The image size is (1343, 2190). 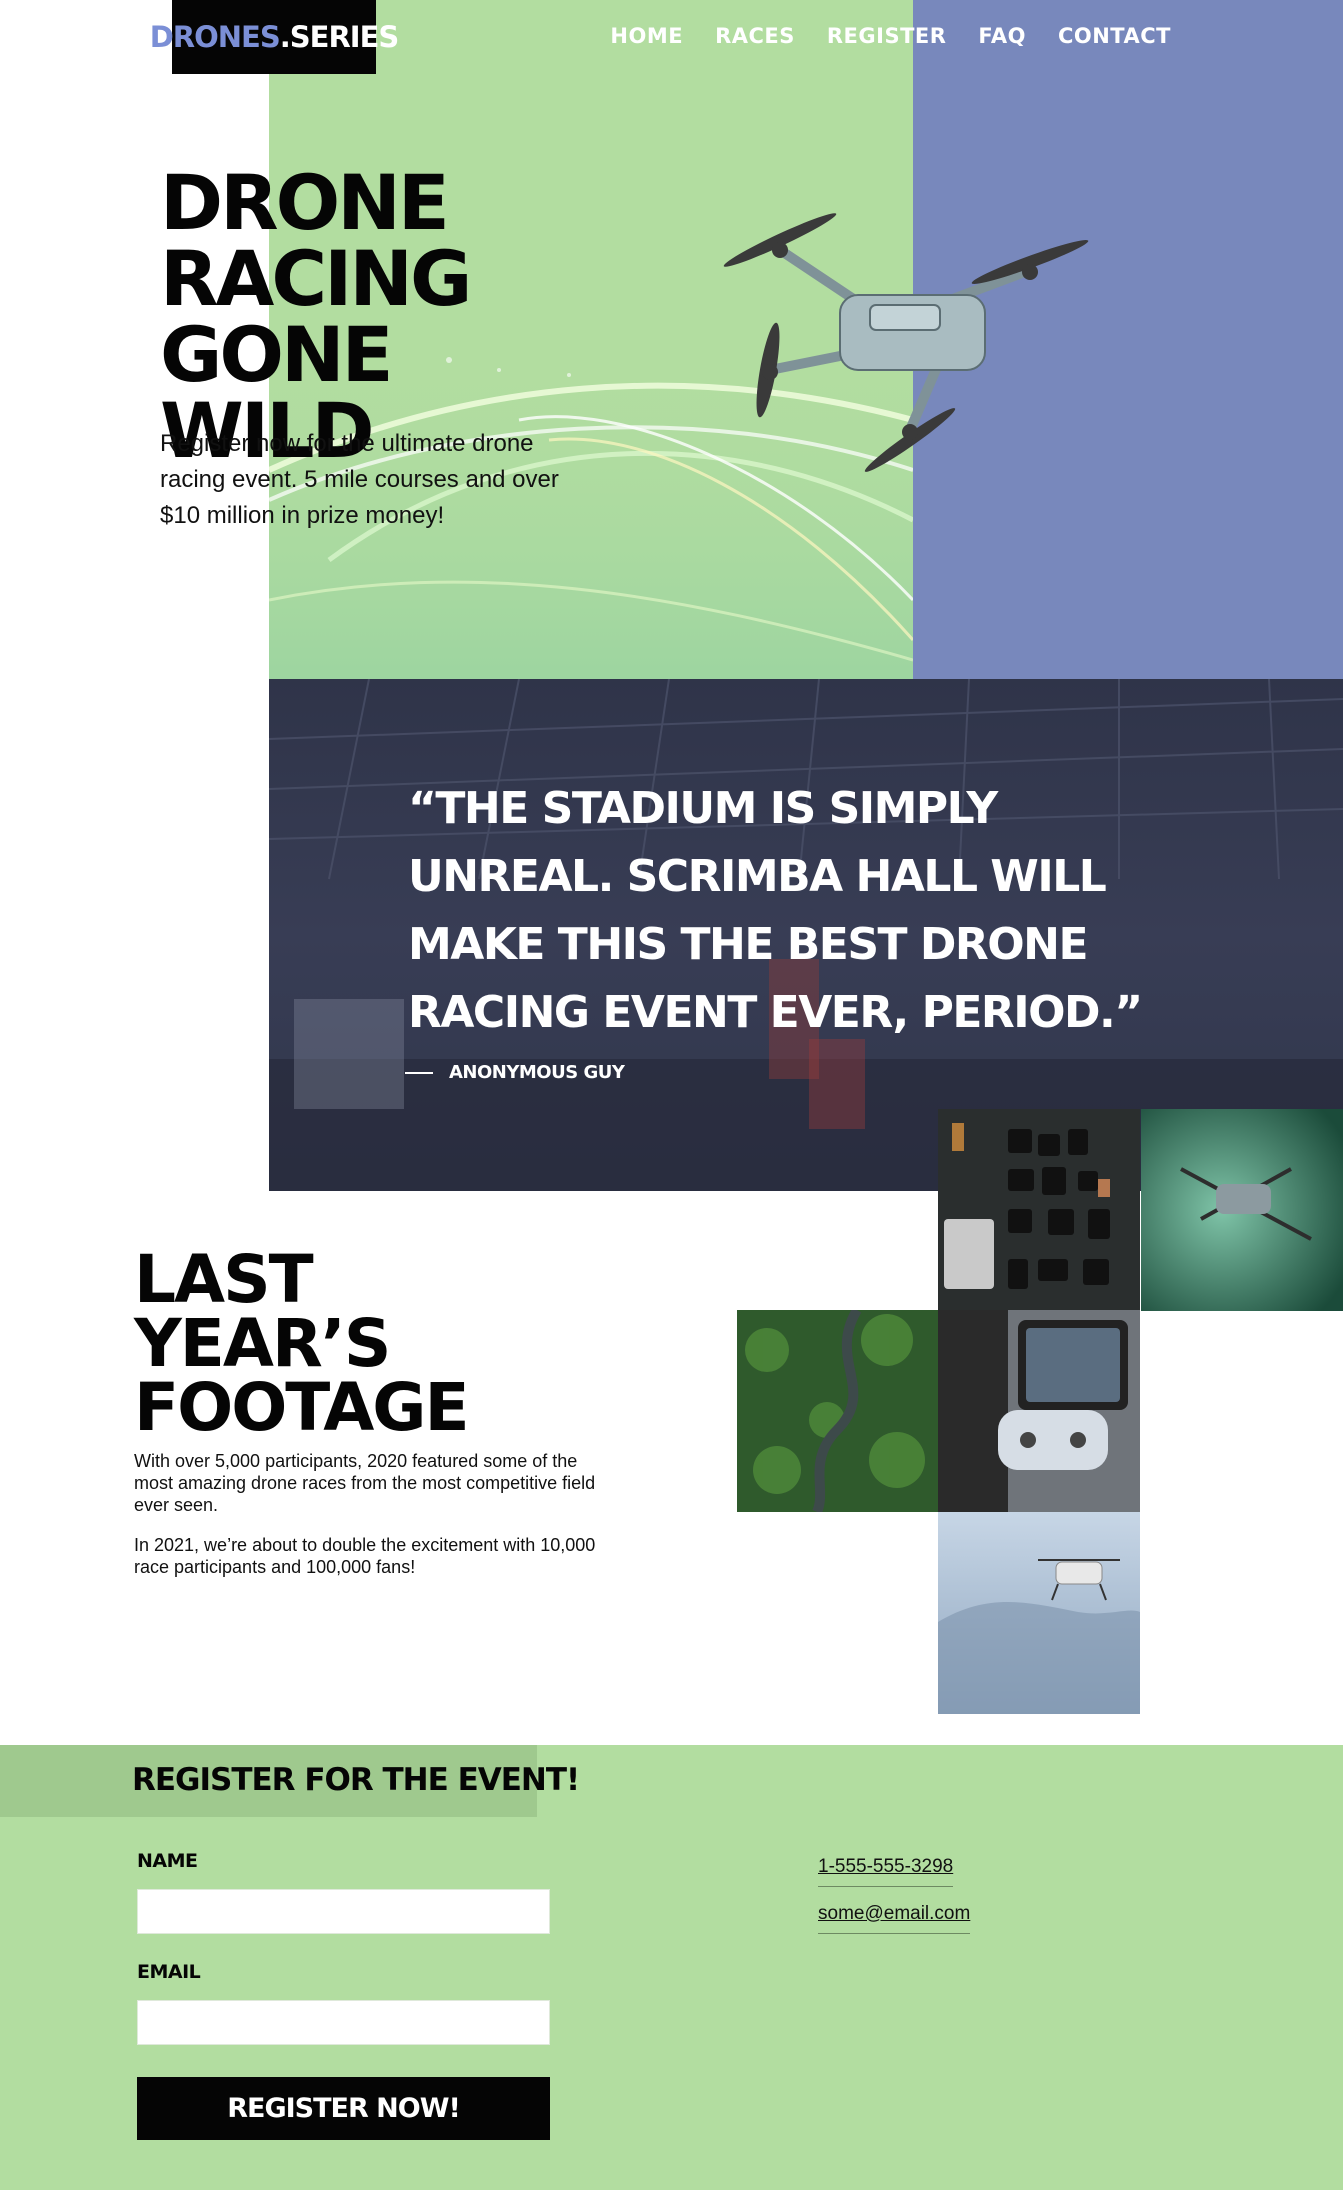 I want to click on contact-email-link: some@email.com, so click(x=894, y=1918).